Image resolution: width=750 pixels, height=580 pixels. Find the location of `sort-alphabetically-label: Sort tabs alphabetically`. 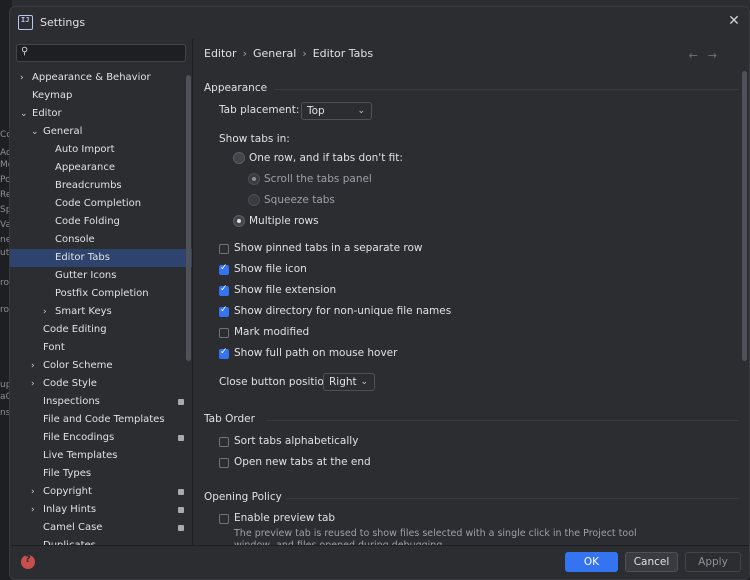

sort-alphabetically-label: Sort tabs alphabetically is located at coordinates (296, 441).